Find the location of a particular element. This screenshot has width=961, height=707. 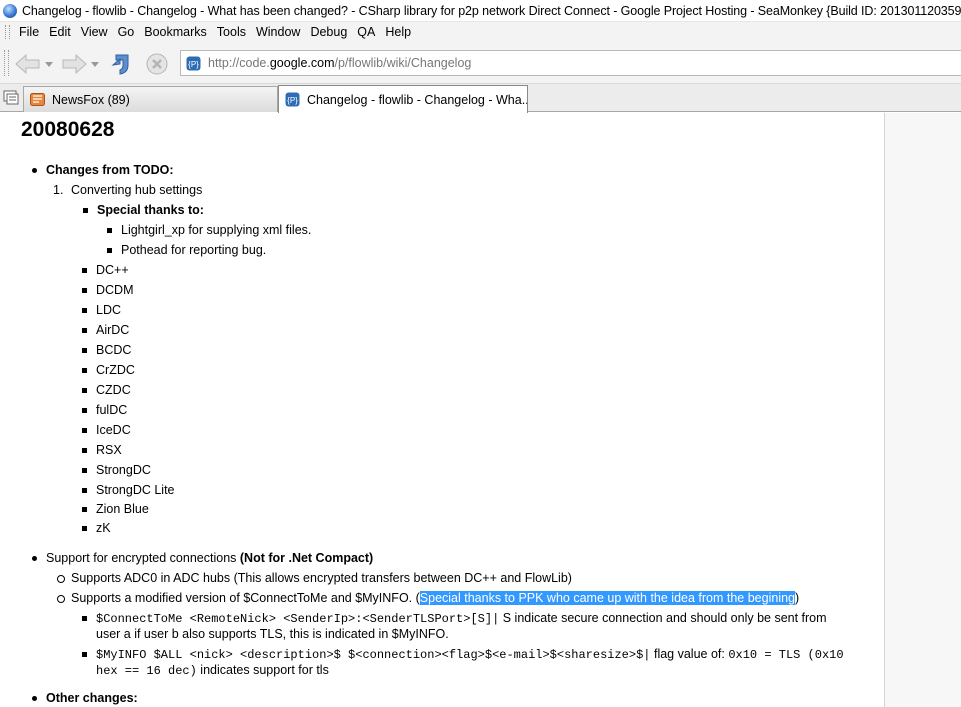

menu-view: View is located at coordinates (94, 32).